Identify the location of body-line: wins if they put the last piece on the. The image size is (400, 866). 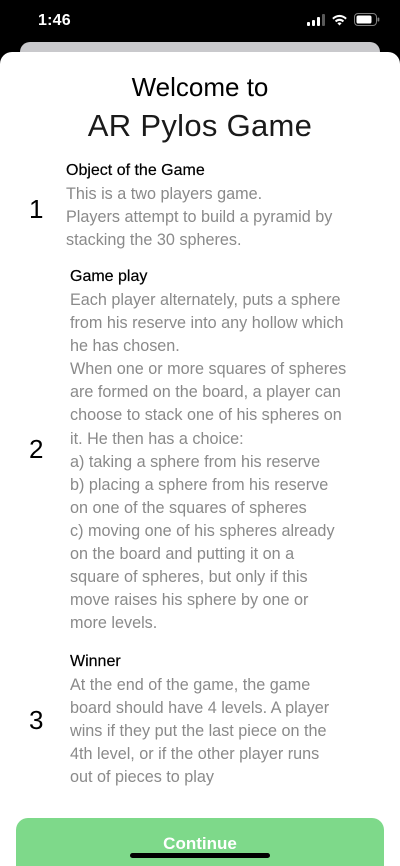
(198, 731).